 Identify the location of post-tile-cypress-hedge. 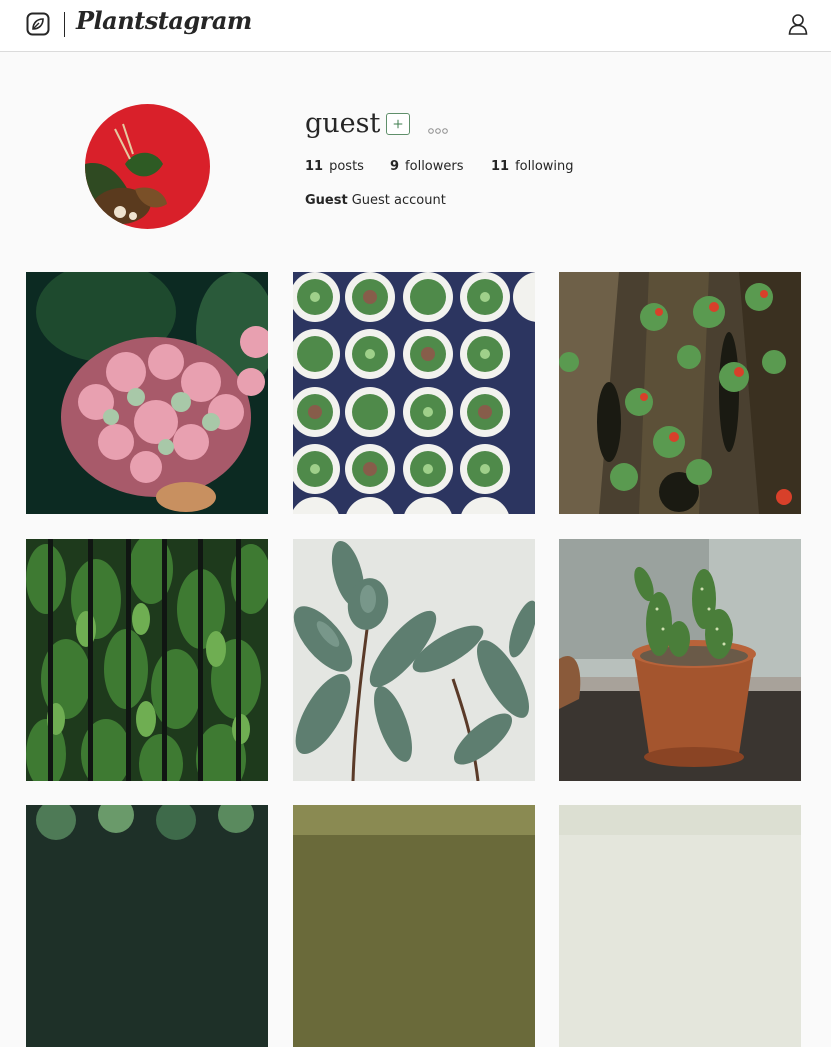
(147, 660).